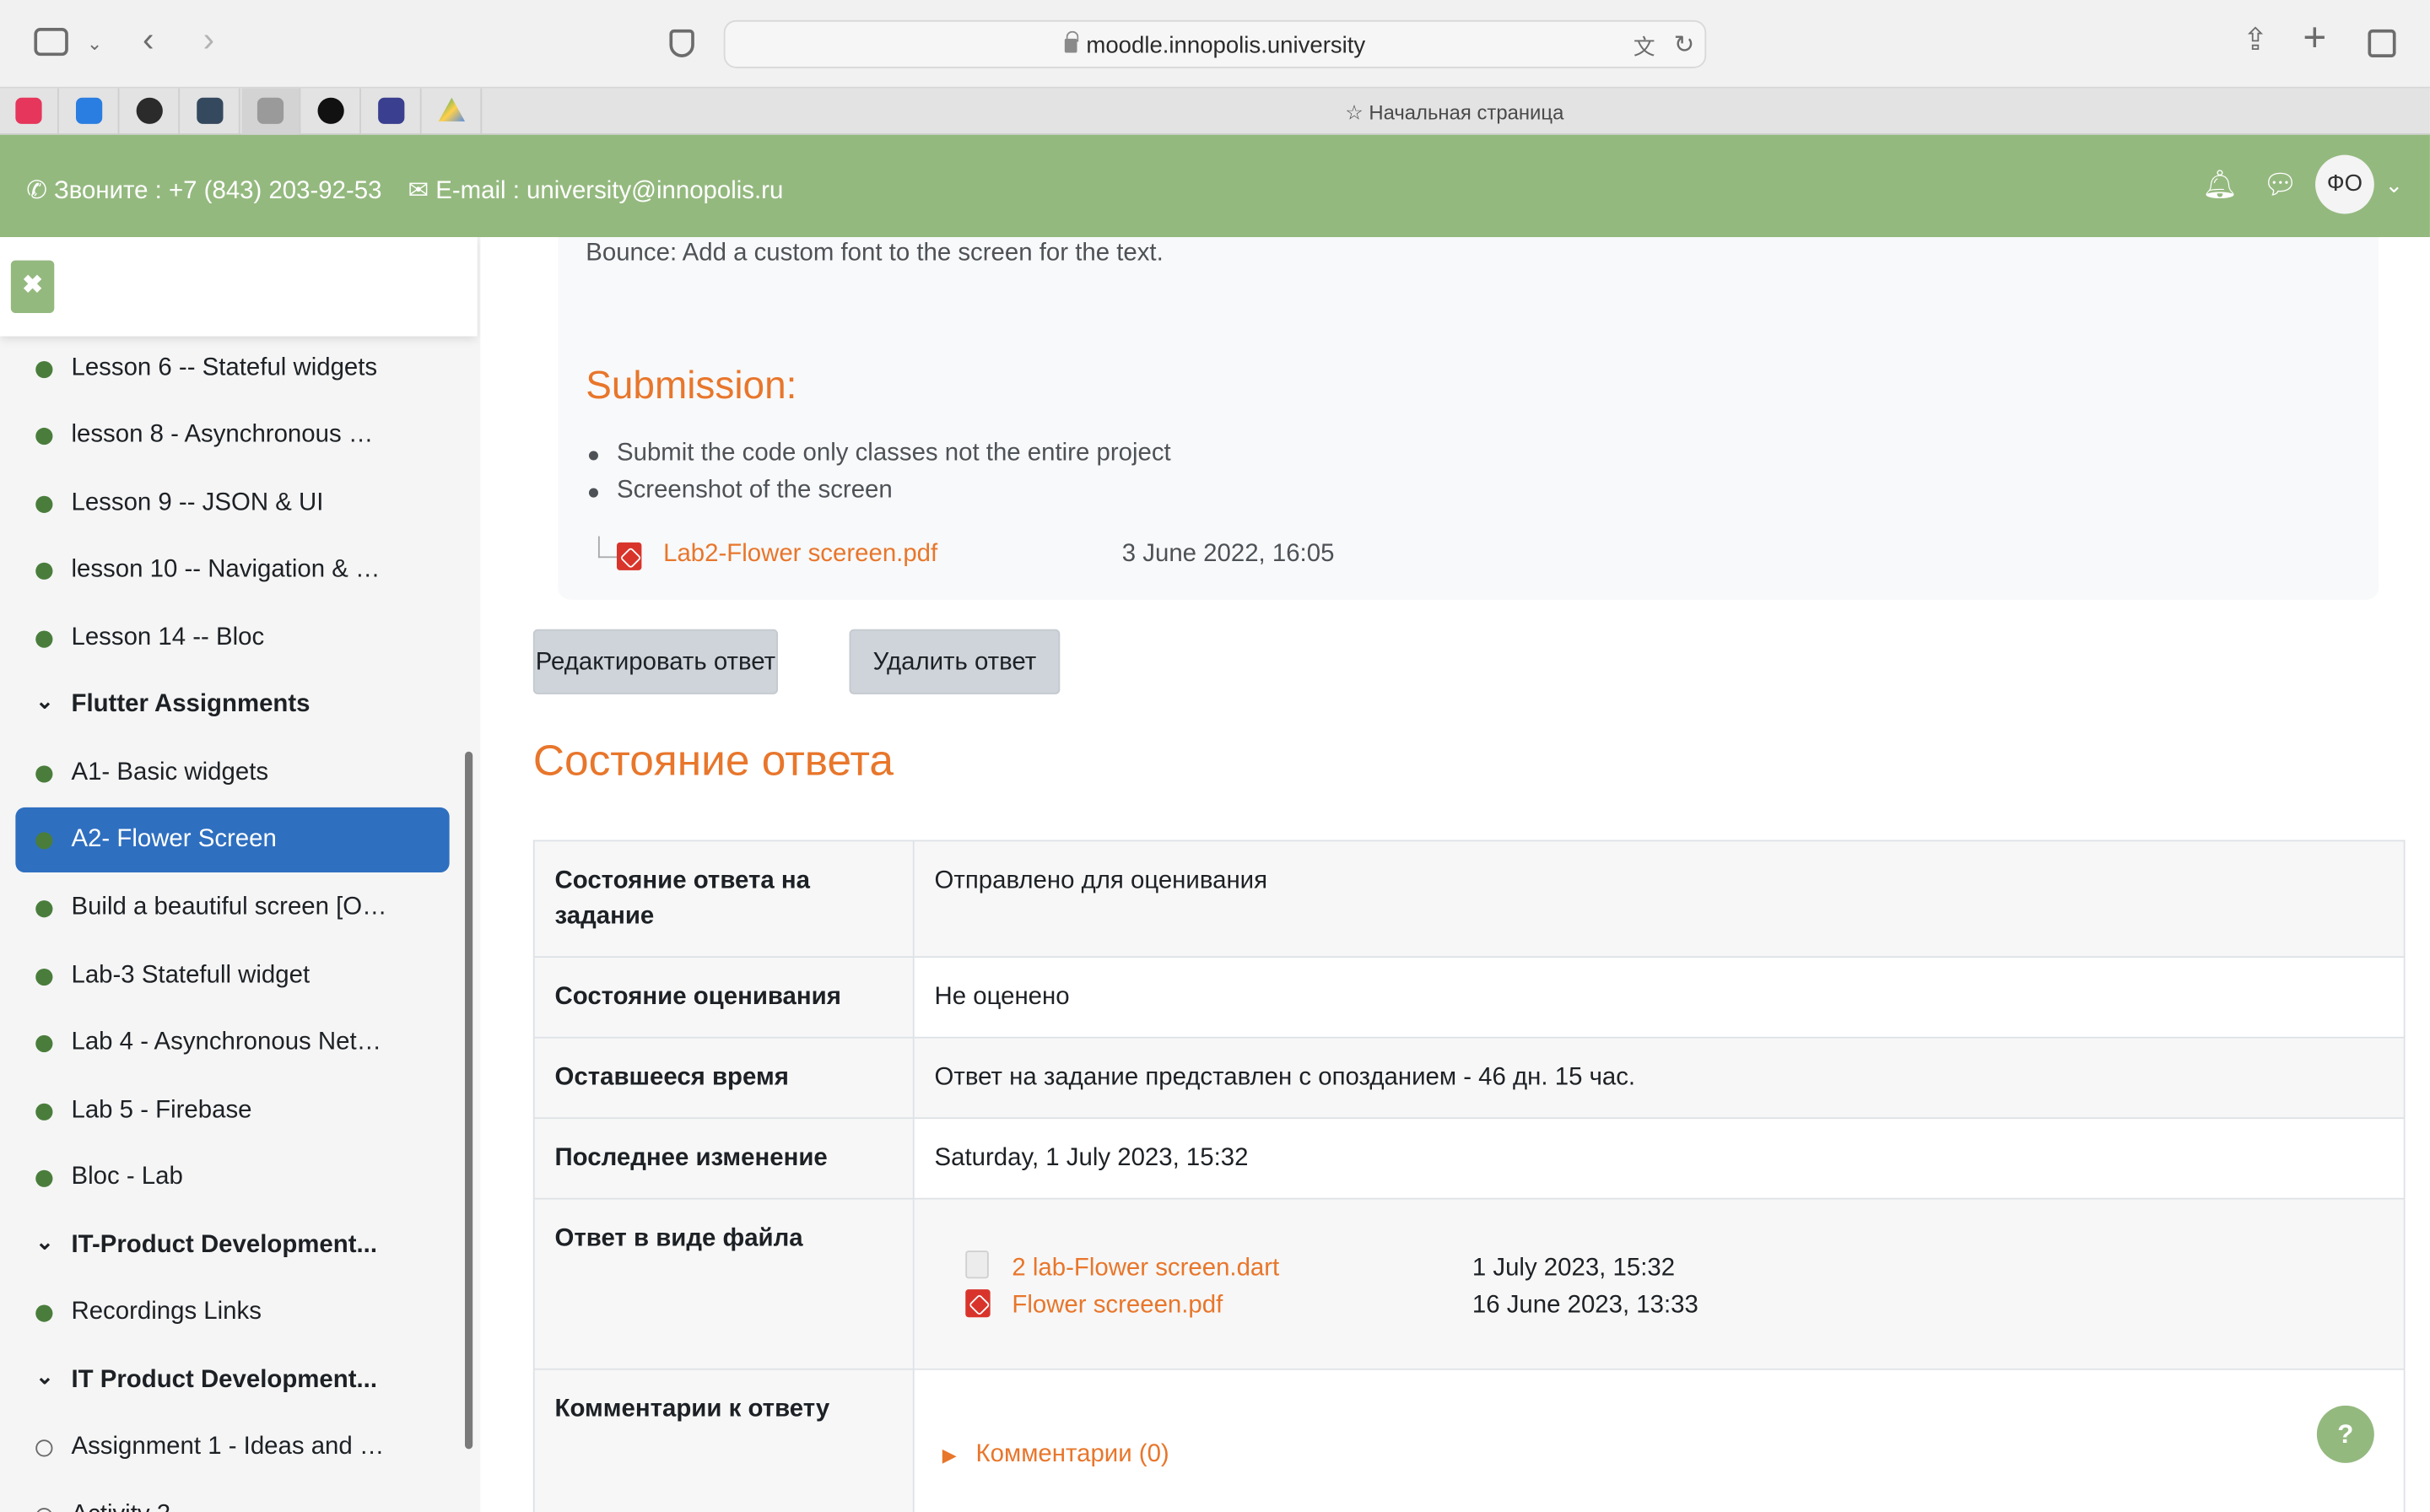  I want to click on sidebar-section-flutter-assignments: ⌄ Flutter Assignments, so click(232, 704).